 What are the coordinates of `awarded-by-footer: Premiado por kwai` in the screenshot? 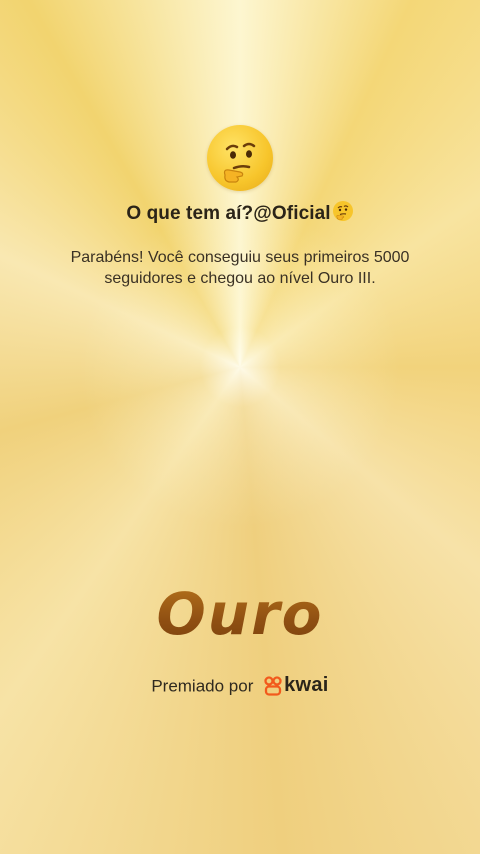 It's located at (240, 685).